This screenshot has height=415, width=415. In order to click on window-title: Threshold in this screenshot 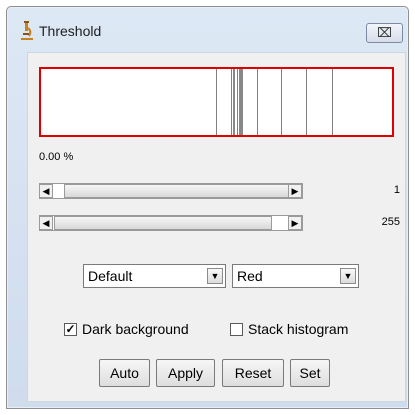, I will do `click(70, 31)`.